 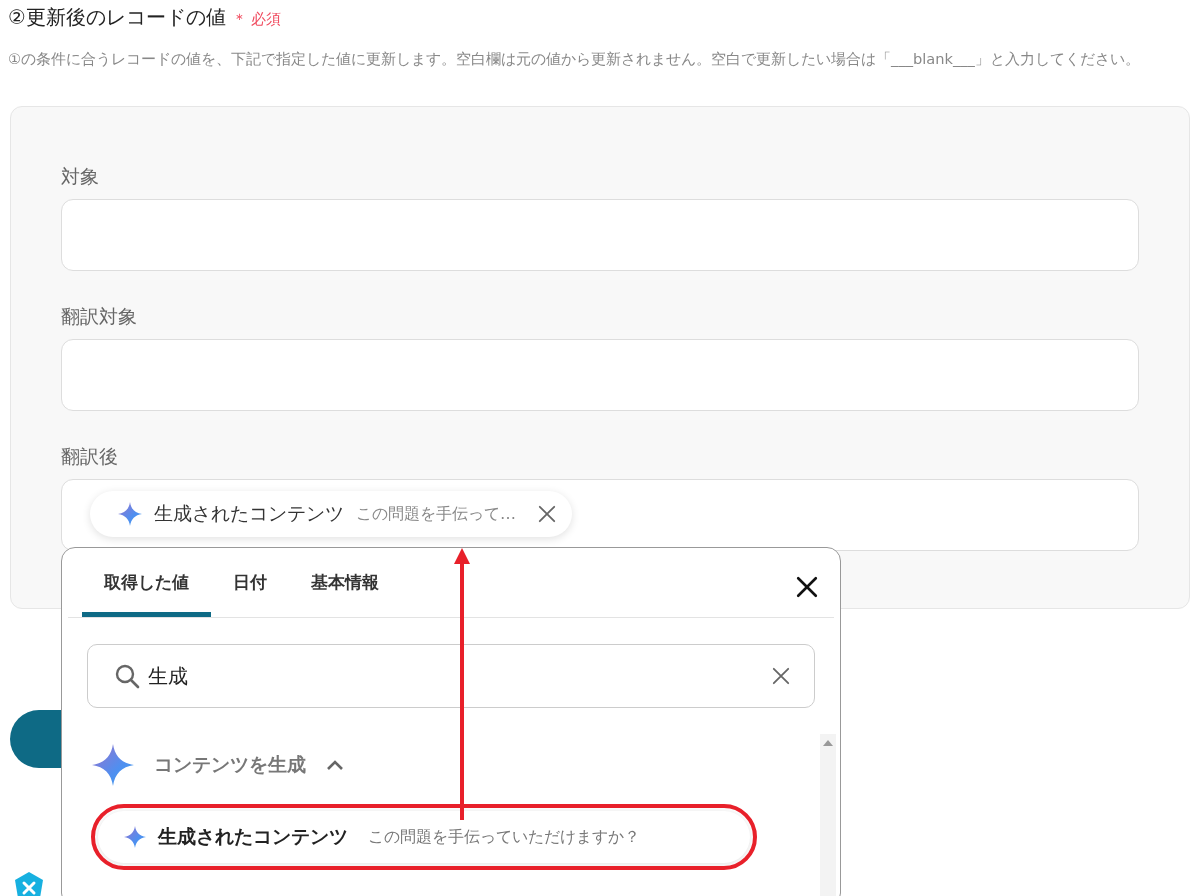 What do you see at coordinates (574, 59) in the screenshot?
I see `section-description: ①の条件に合うレコードの値を、下記で指定した値に更新します。空白欄は元の値から更新されません。空白で更新したい場合は「___blank___」と入力してください。` at bounding box center [574, 59].